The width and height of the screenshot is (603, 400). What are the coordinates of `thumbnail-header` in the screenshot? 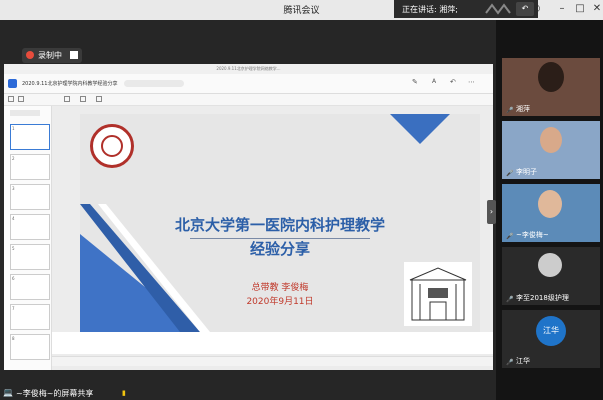 It's located at (25, 113).